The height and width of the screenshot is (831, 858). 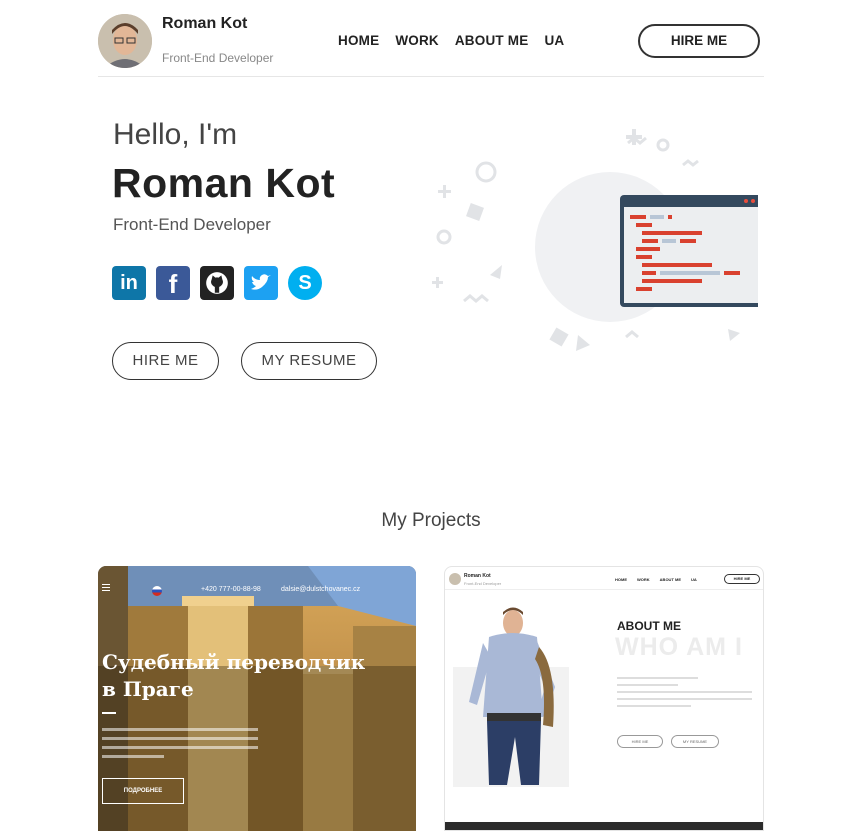 I want to click on nav-lang: UA, so click(x=554, y=40).